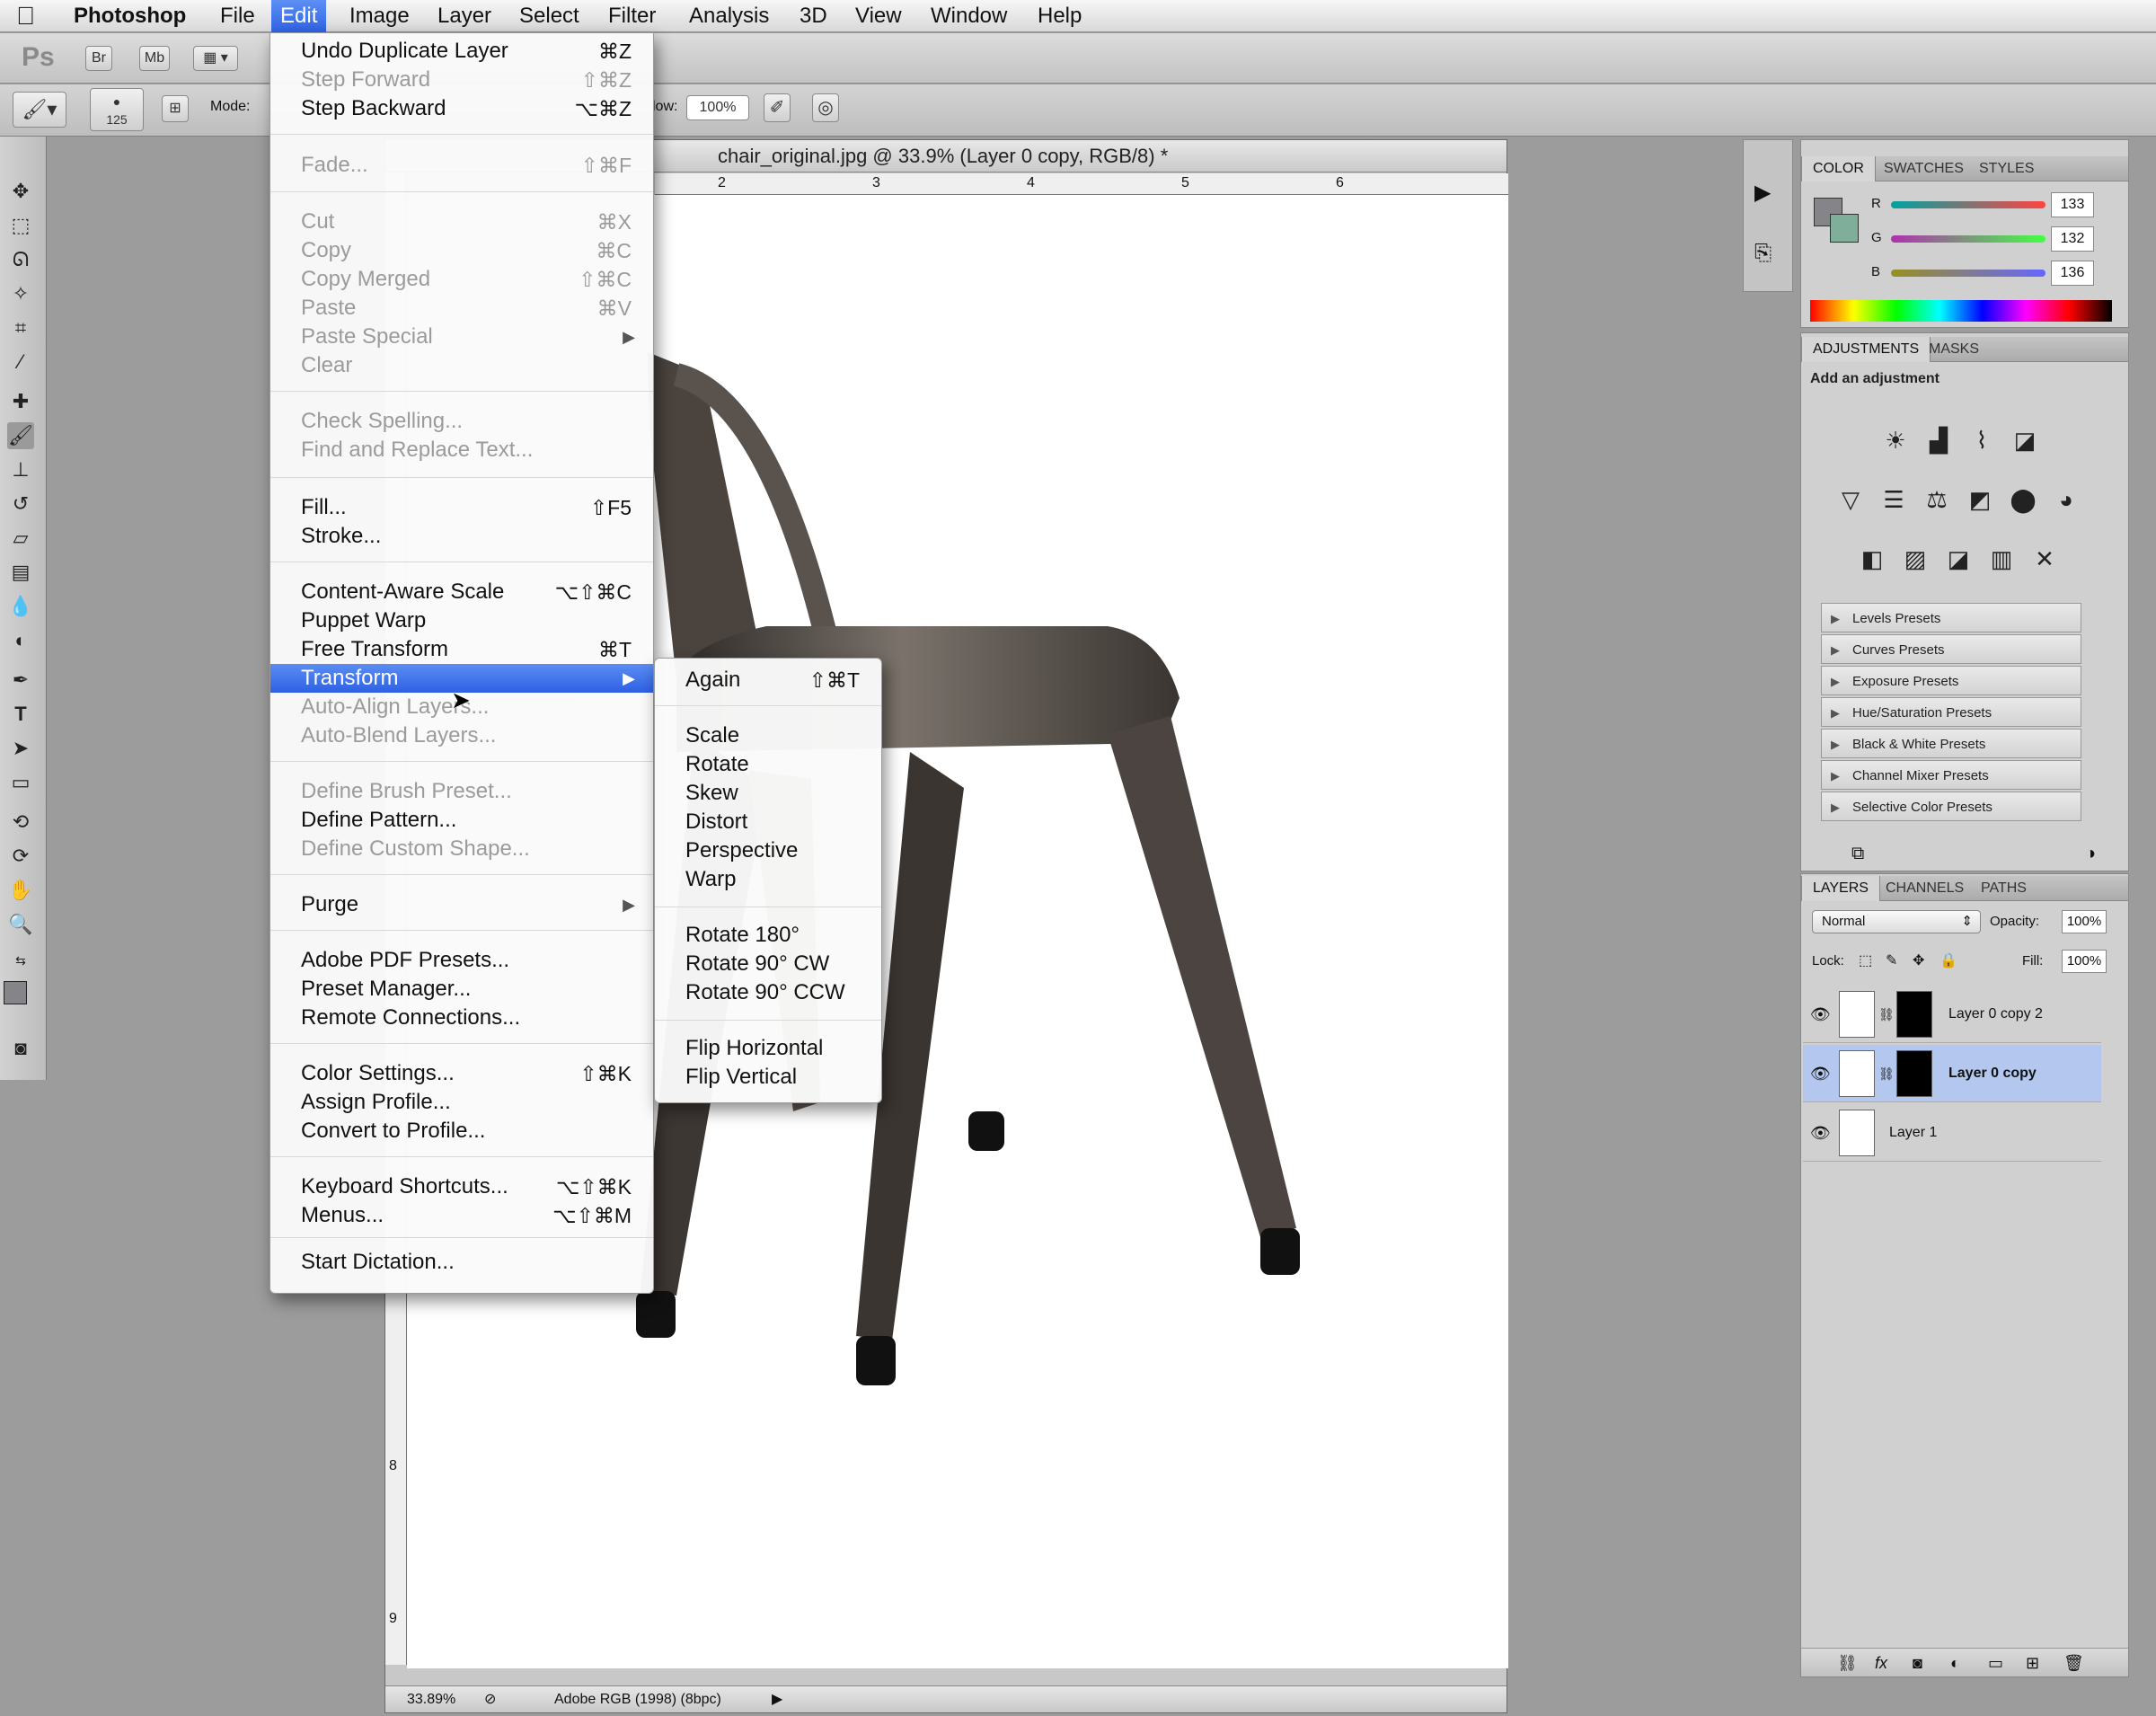 This screenshot has height=1716, width=2156. I want to click on menu-item-rotate-180: Rotate 180°, so click(768, 935).